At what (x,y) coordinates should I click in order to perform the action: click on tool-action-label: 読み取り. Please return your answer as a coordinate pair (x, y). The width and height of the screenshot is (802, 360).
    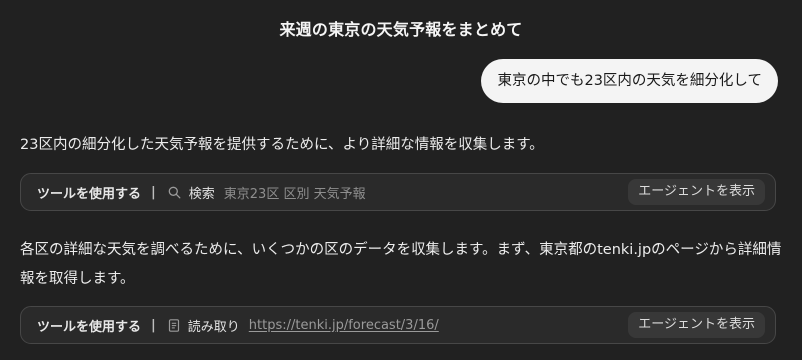
    Looking at the image, I should click on (213, 327).